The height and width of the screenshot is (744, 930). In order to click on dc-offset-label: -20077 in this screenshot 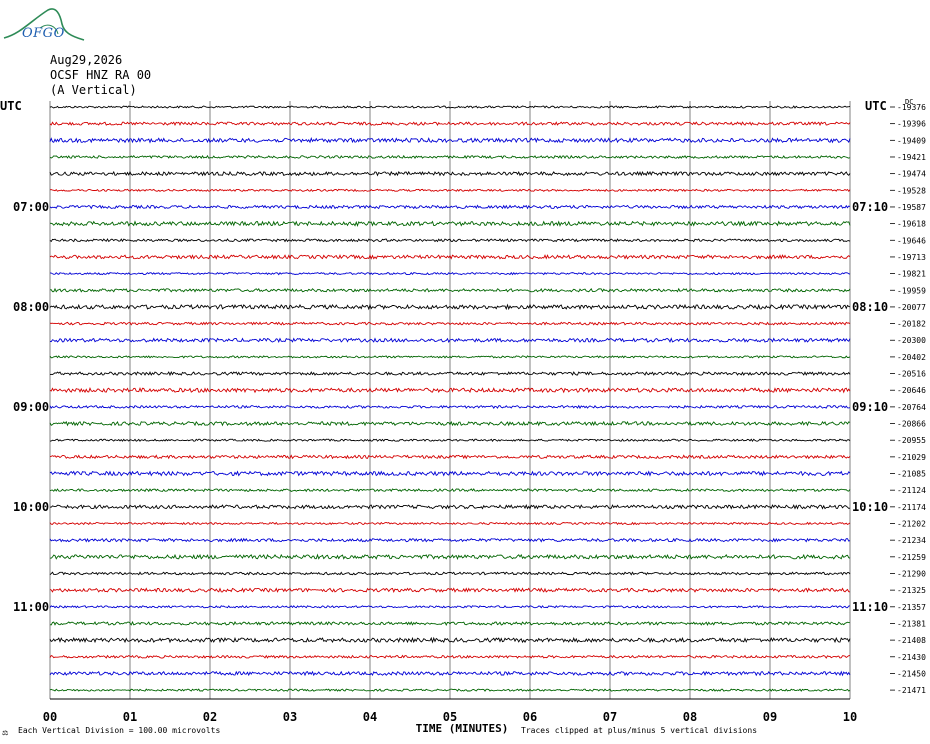, I will do `click(911, 307)`.